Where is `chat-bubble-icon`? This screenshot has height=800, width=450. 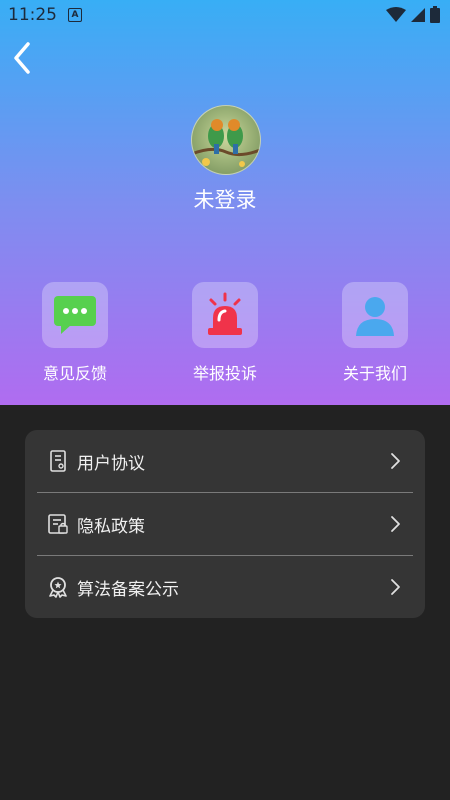 chat-bubble-icon is located at coordinates (75, 315).